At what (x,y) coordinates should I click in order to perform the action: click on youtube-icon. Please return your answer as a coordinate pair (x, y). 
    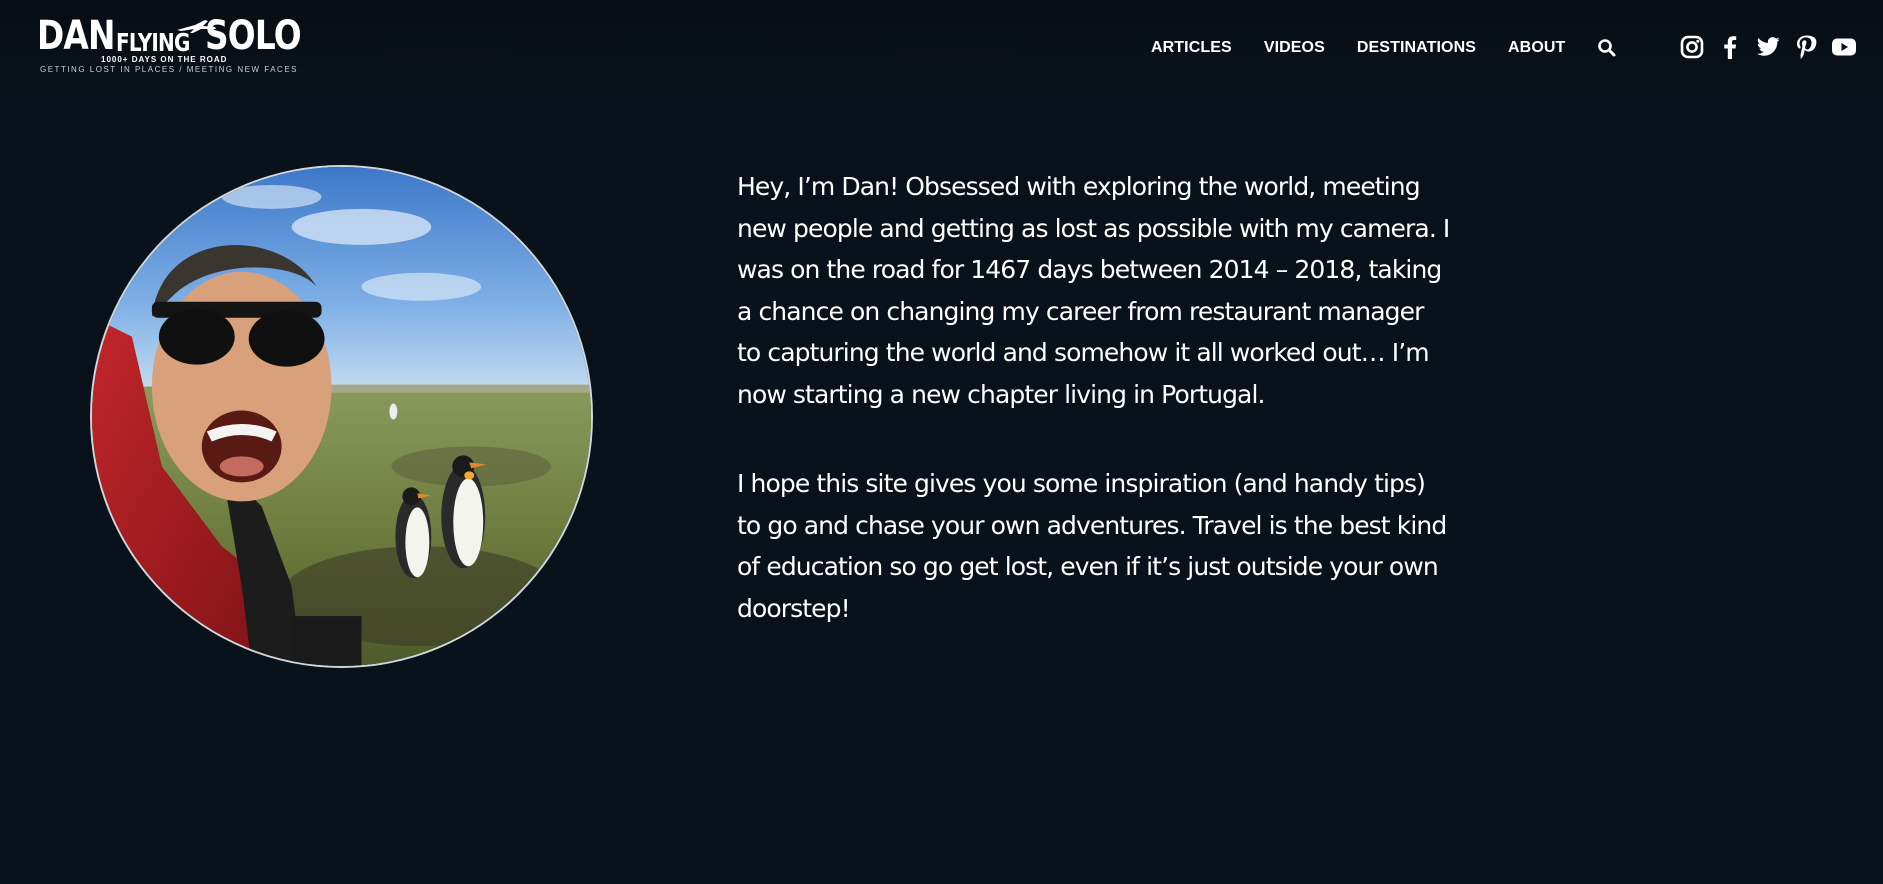
    Looking at the image, I should click on (1844, 47).